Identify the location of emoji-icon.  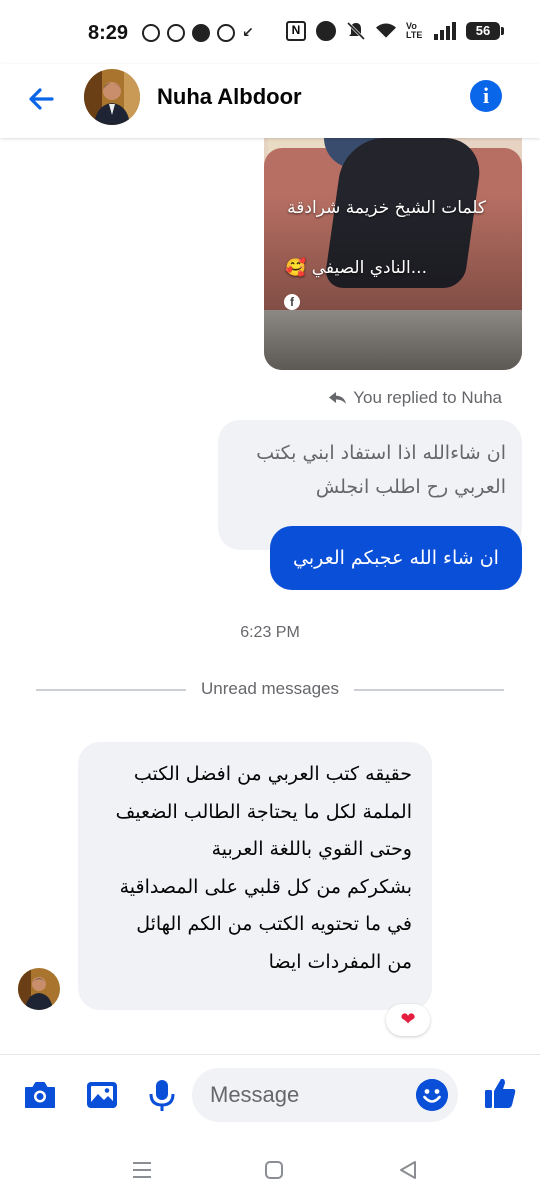
(432, 1095).